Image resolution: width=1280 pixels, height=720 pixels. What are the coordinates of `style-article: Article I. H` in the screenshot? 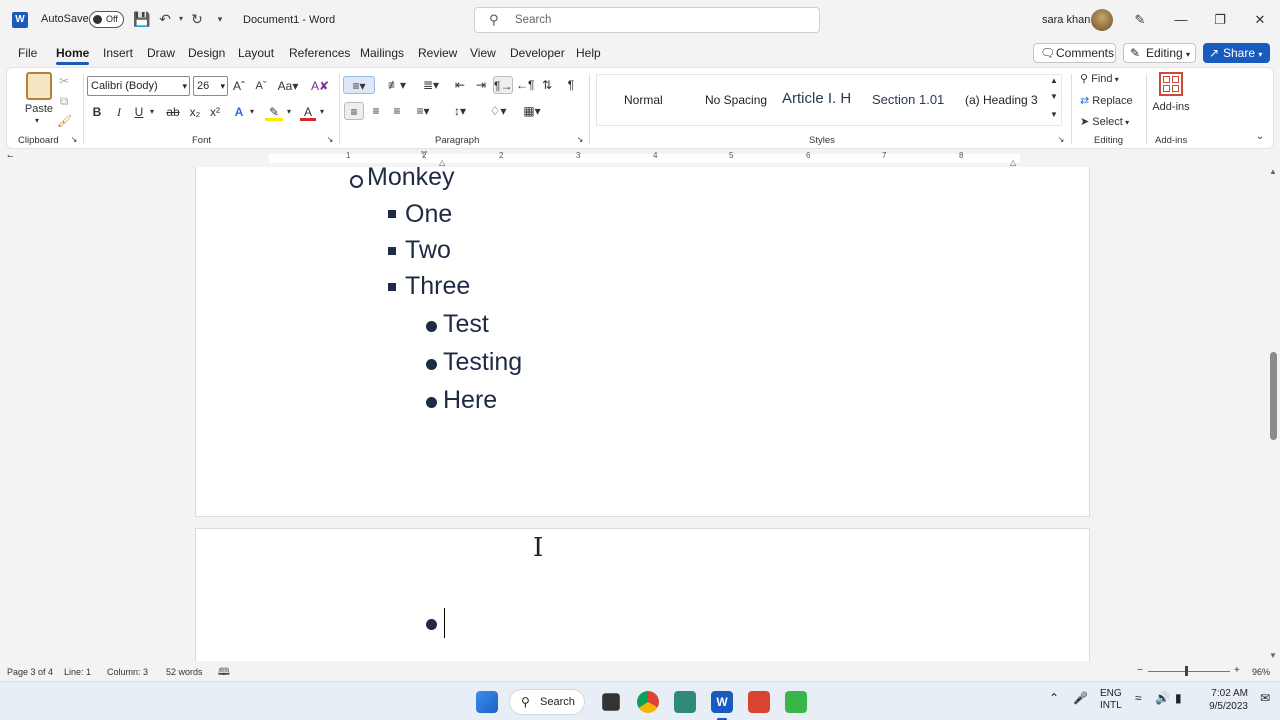 It's located at (816, 98).